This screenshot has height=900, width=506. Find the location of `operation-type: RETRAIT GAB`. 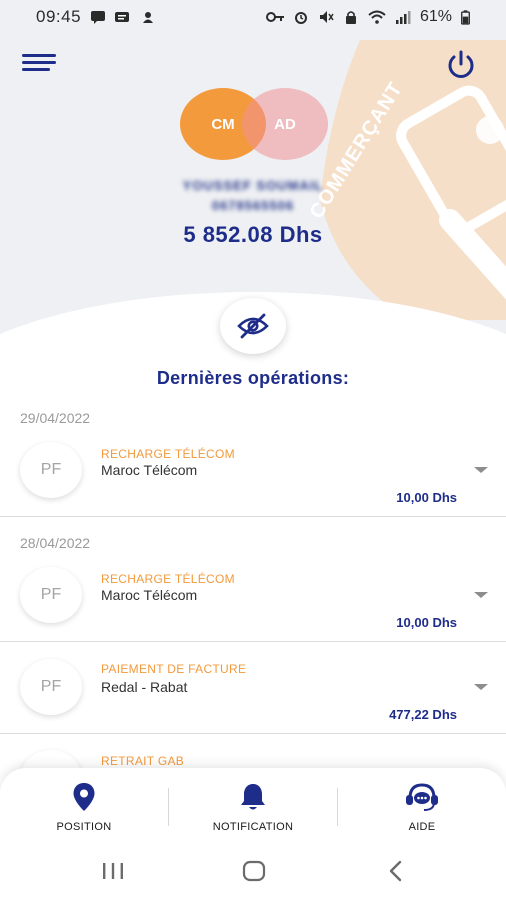

operation-type: RETRAIT GAB is located at coordinates (143, 761).